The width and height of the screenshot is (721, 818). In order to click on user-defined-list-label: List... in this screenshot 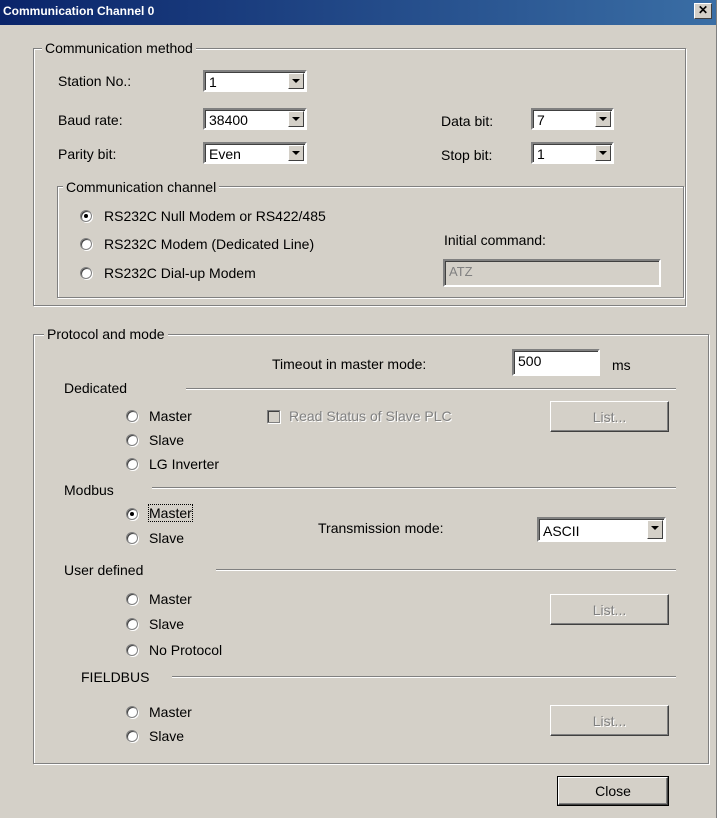, I will do `click(609, 609)`.